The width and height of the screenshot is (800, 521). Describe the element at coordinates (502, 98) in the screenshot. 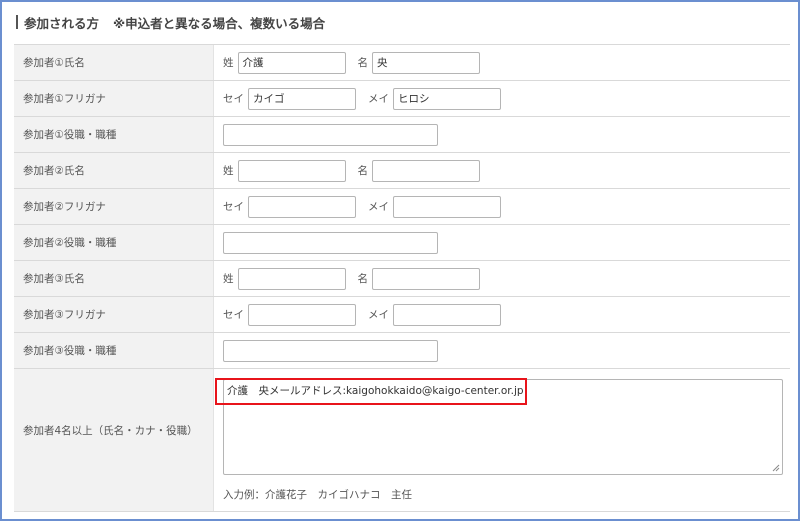

I see `row-field: セイ カイゴ メイ ヒロシ` at that location.